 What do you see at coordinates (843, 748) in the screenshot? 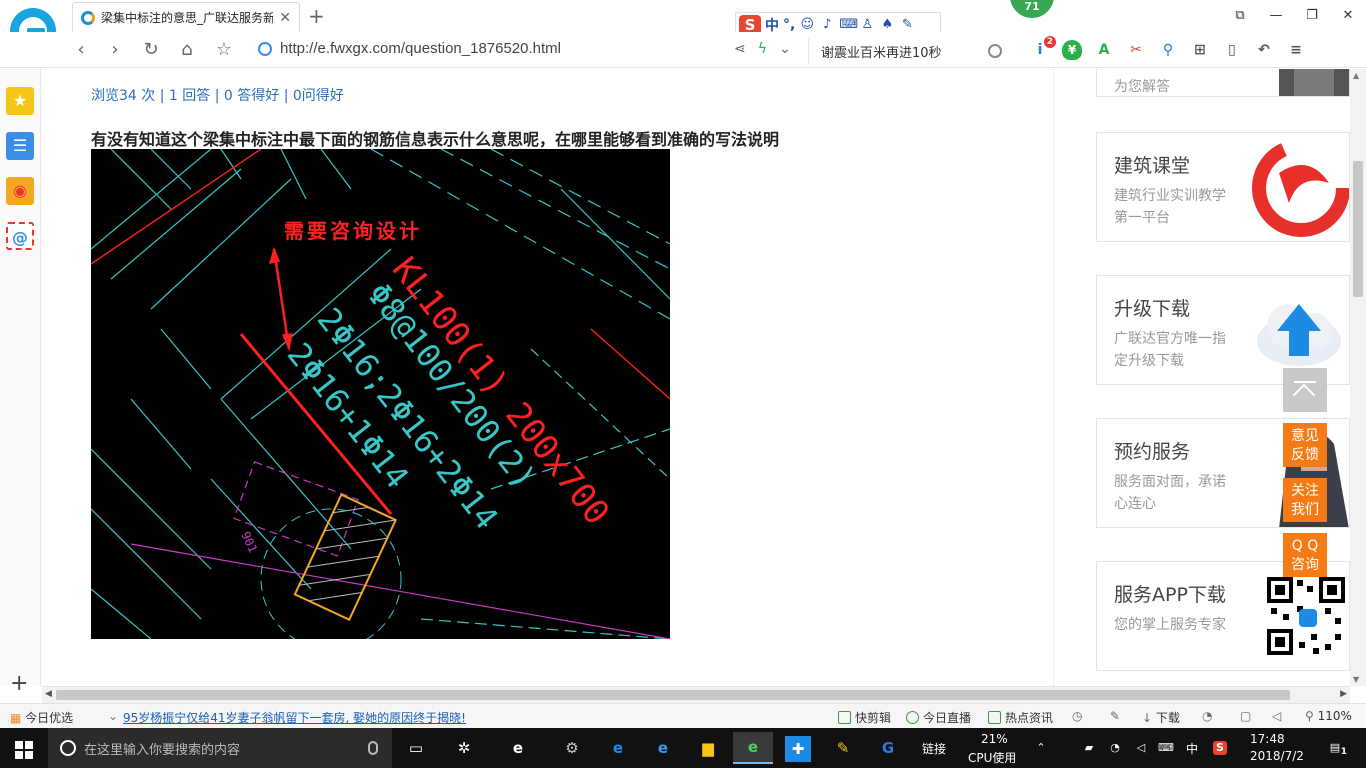
I see `notes-app-icon: ✎` at bounding box center [843, 748].